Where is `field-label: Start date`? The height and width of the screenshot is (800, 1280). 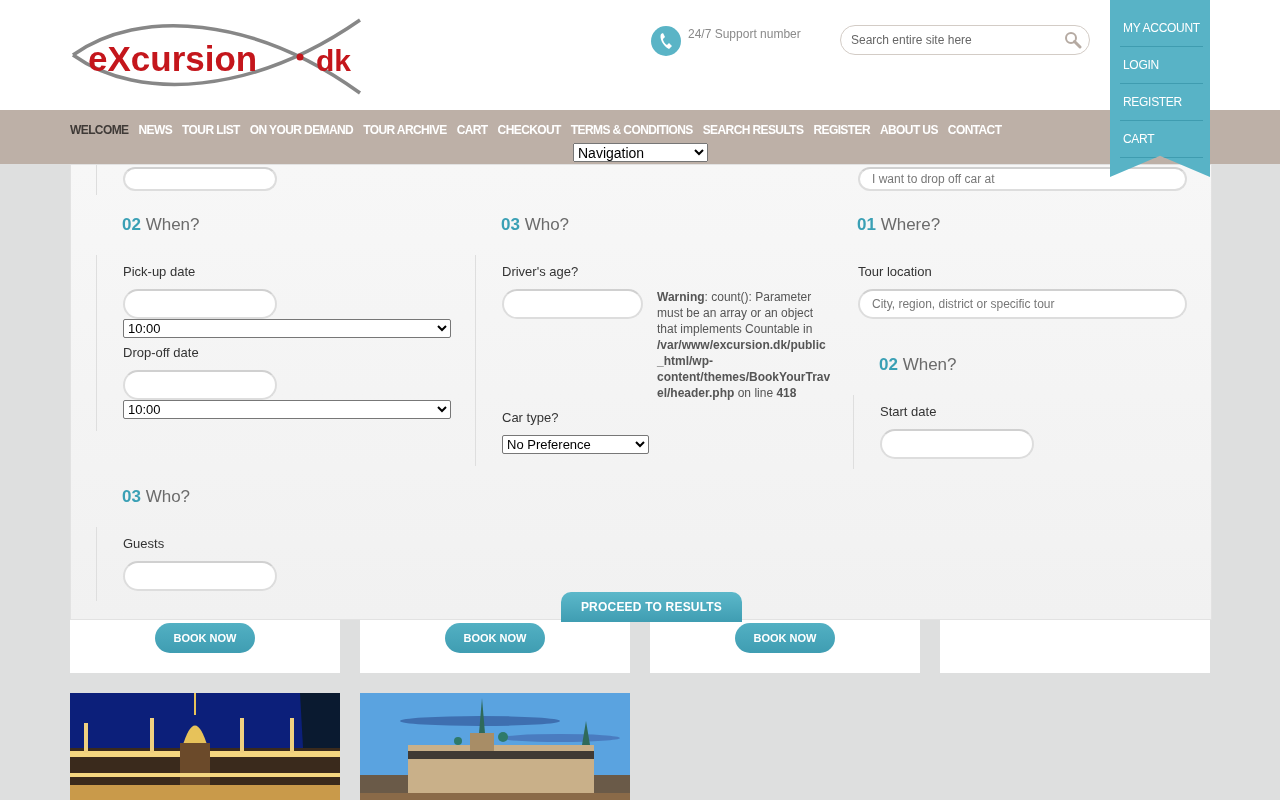 field-label: Start date is located at coordinates (909, 412).